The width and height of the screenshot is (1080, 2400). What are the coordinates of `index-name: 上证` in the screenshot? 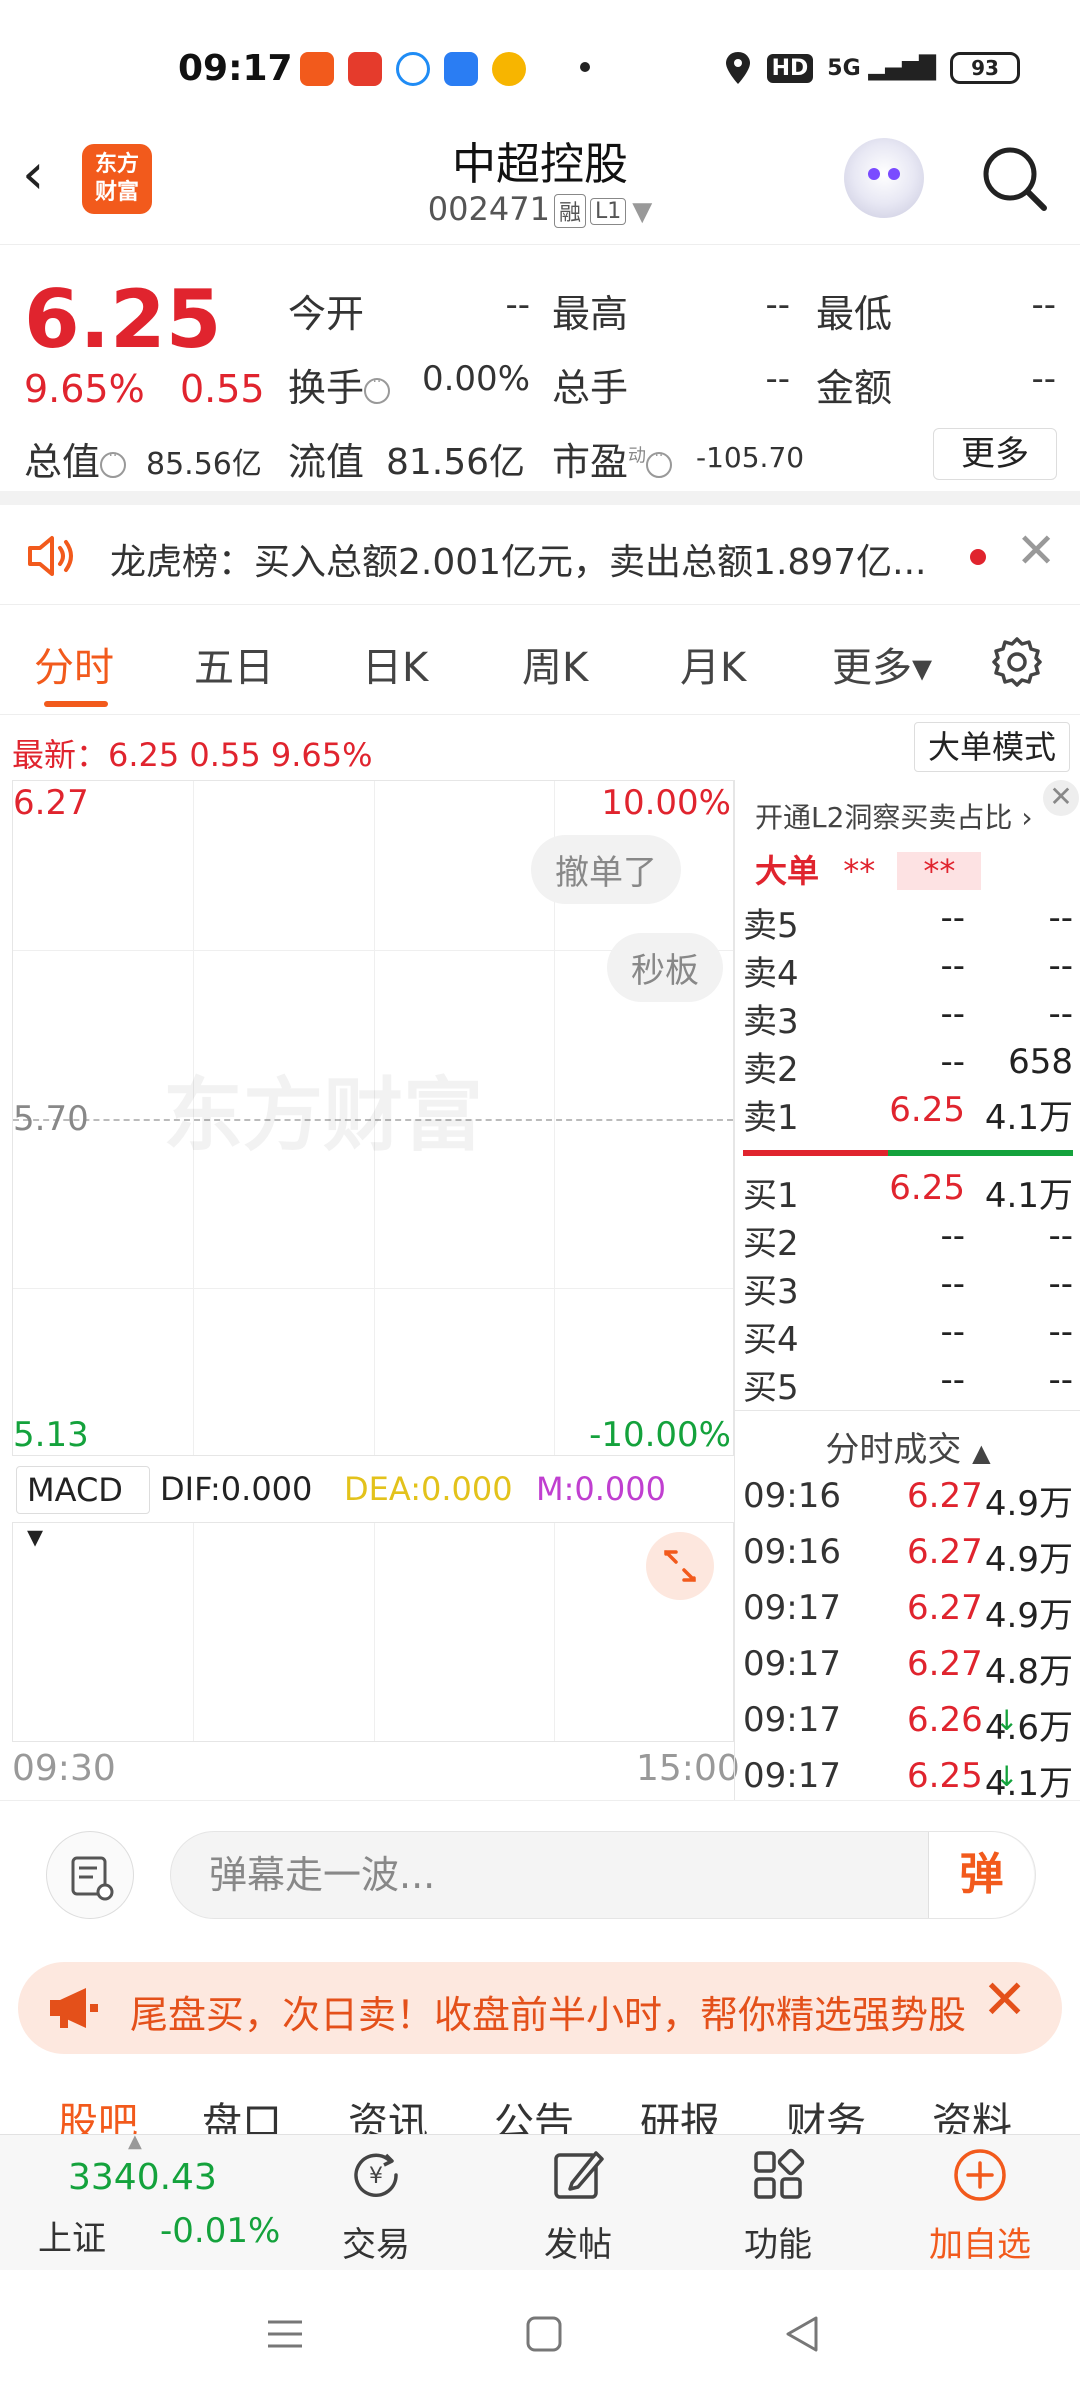 It's located at (72, 2239).